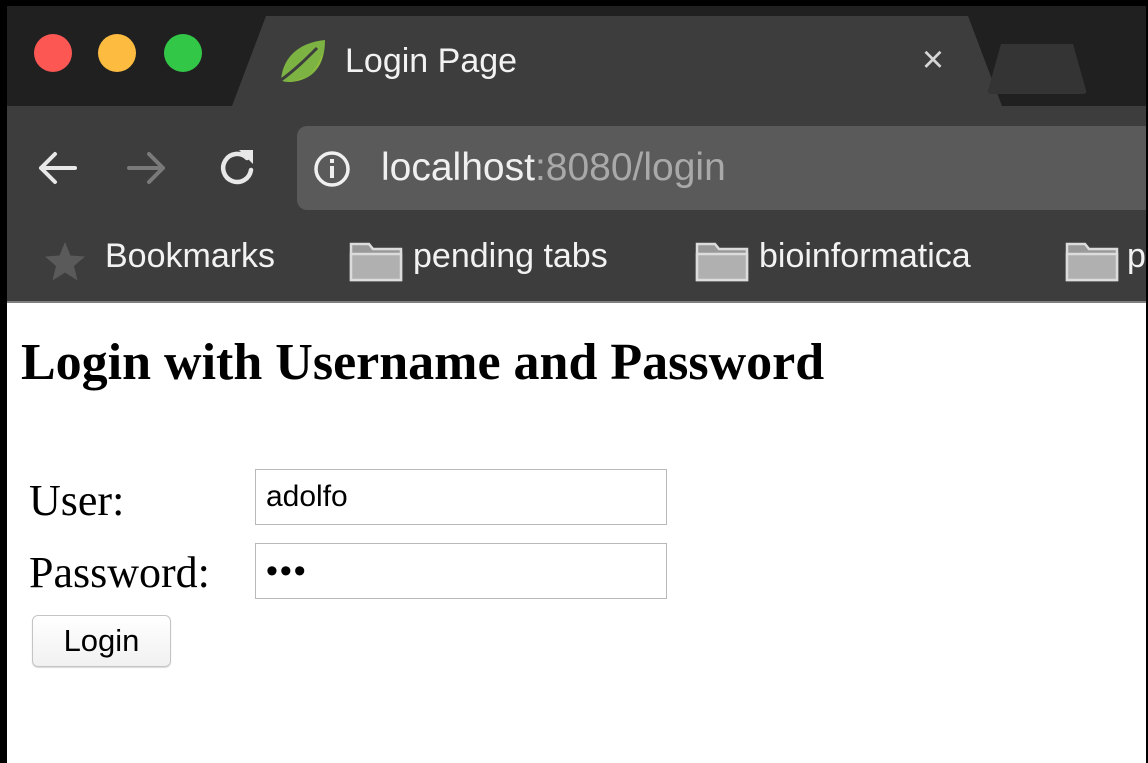  Describe the element at coordinates (183, 53) in the screenshot. I see `zoom-window-button` at that location.